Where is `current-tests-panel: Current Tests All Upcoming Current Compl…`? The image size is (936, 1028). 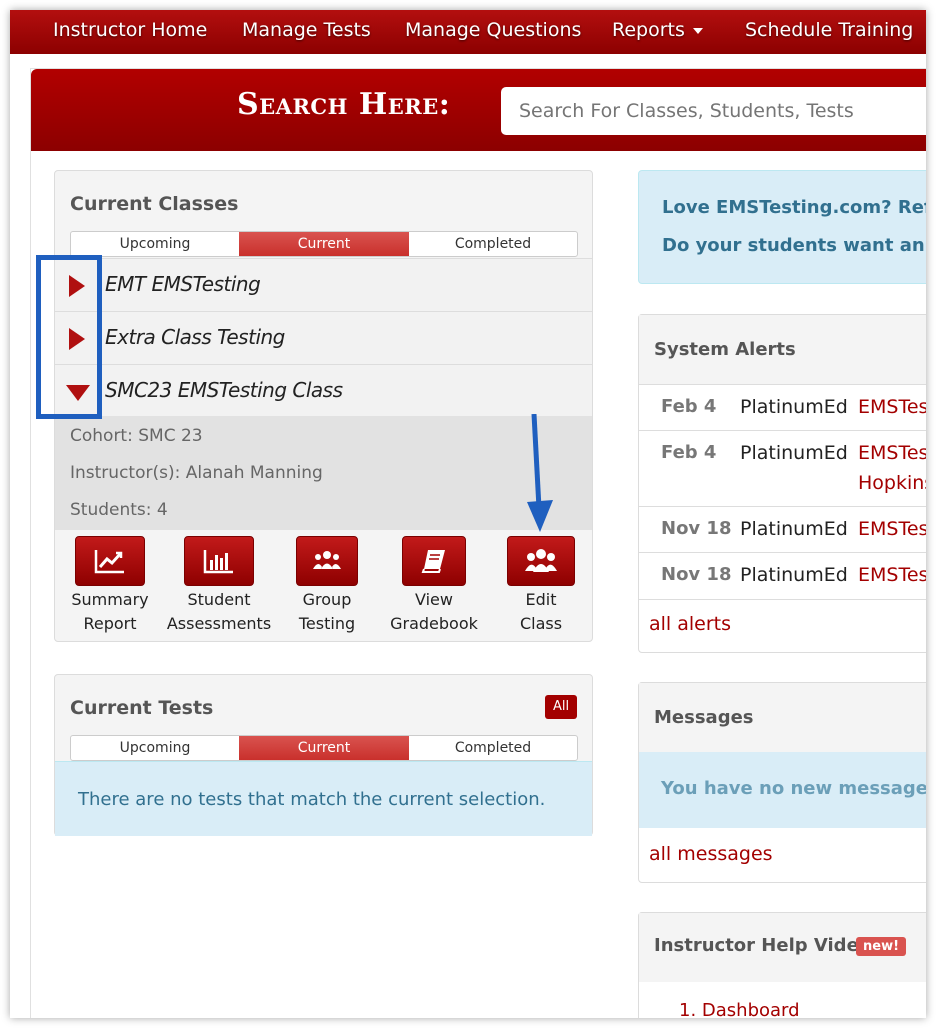
current-tests-panel: Current Tests All Upcoming Current Compl… is located at coordinates (323, 755).